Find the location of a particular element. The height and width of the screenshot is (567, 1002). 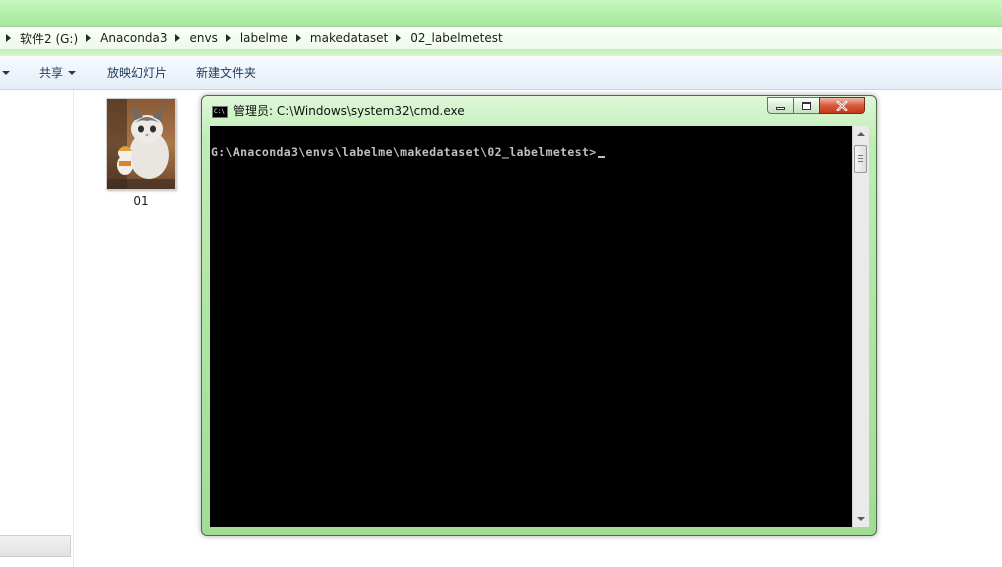

breadcrumb-makedataset: makedataset is located at coordinates (349, 38).